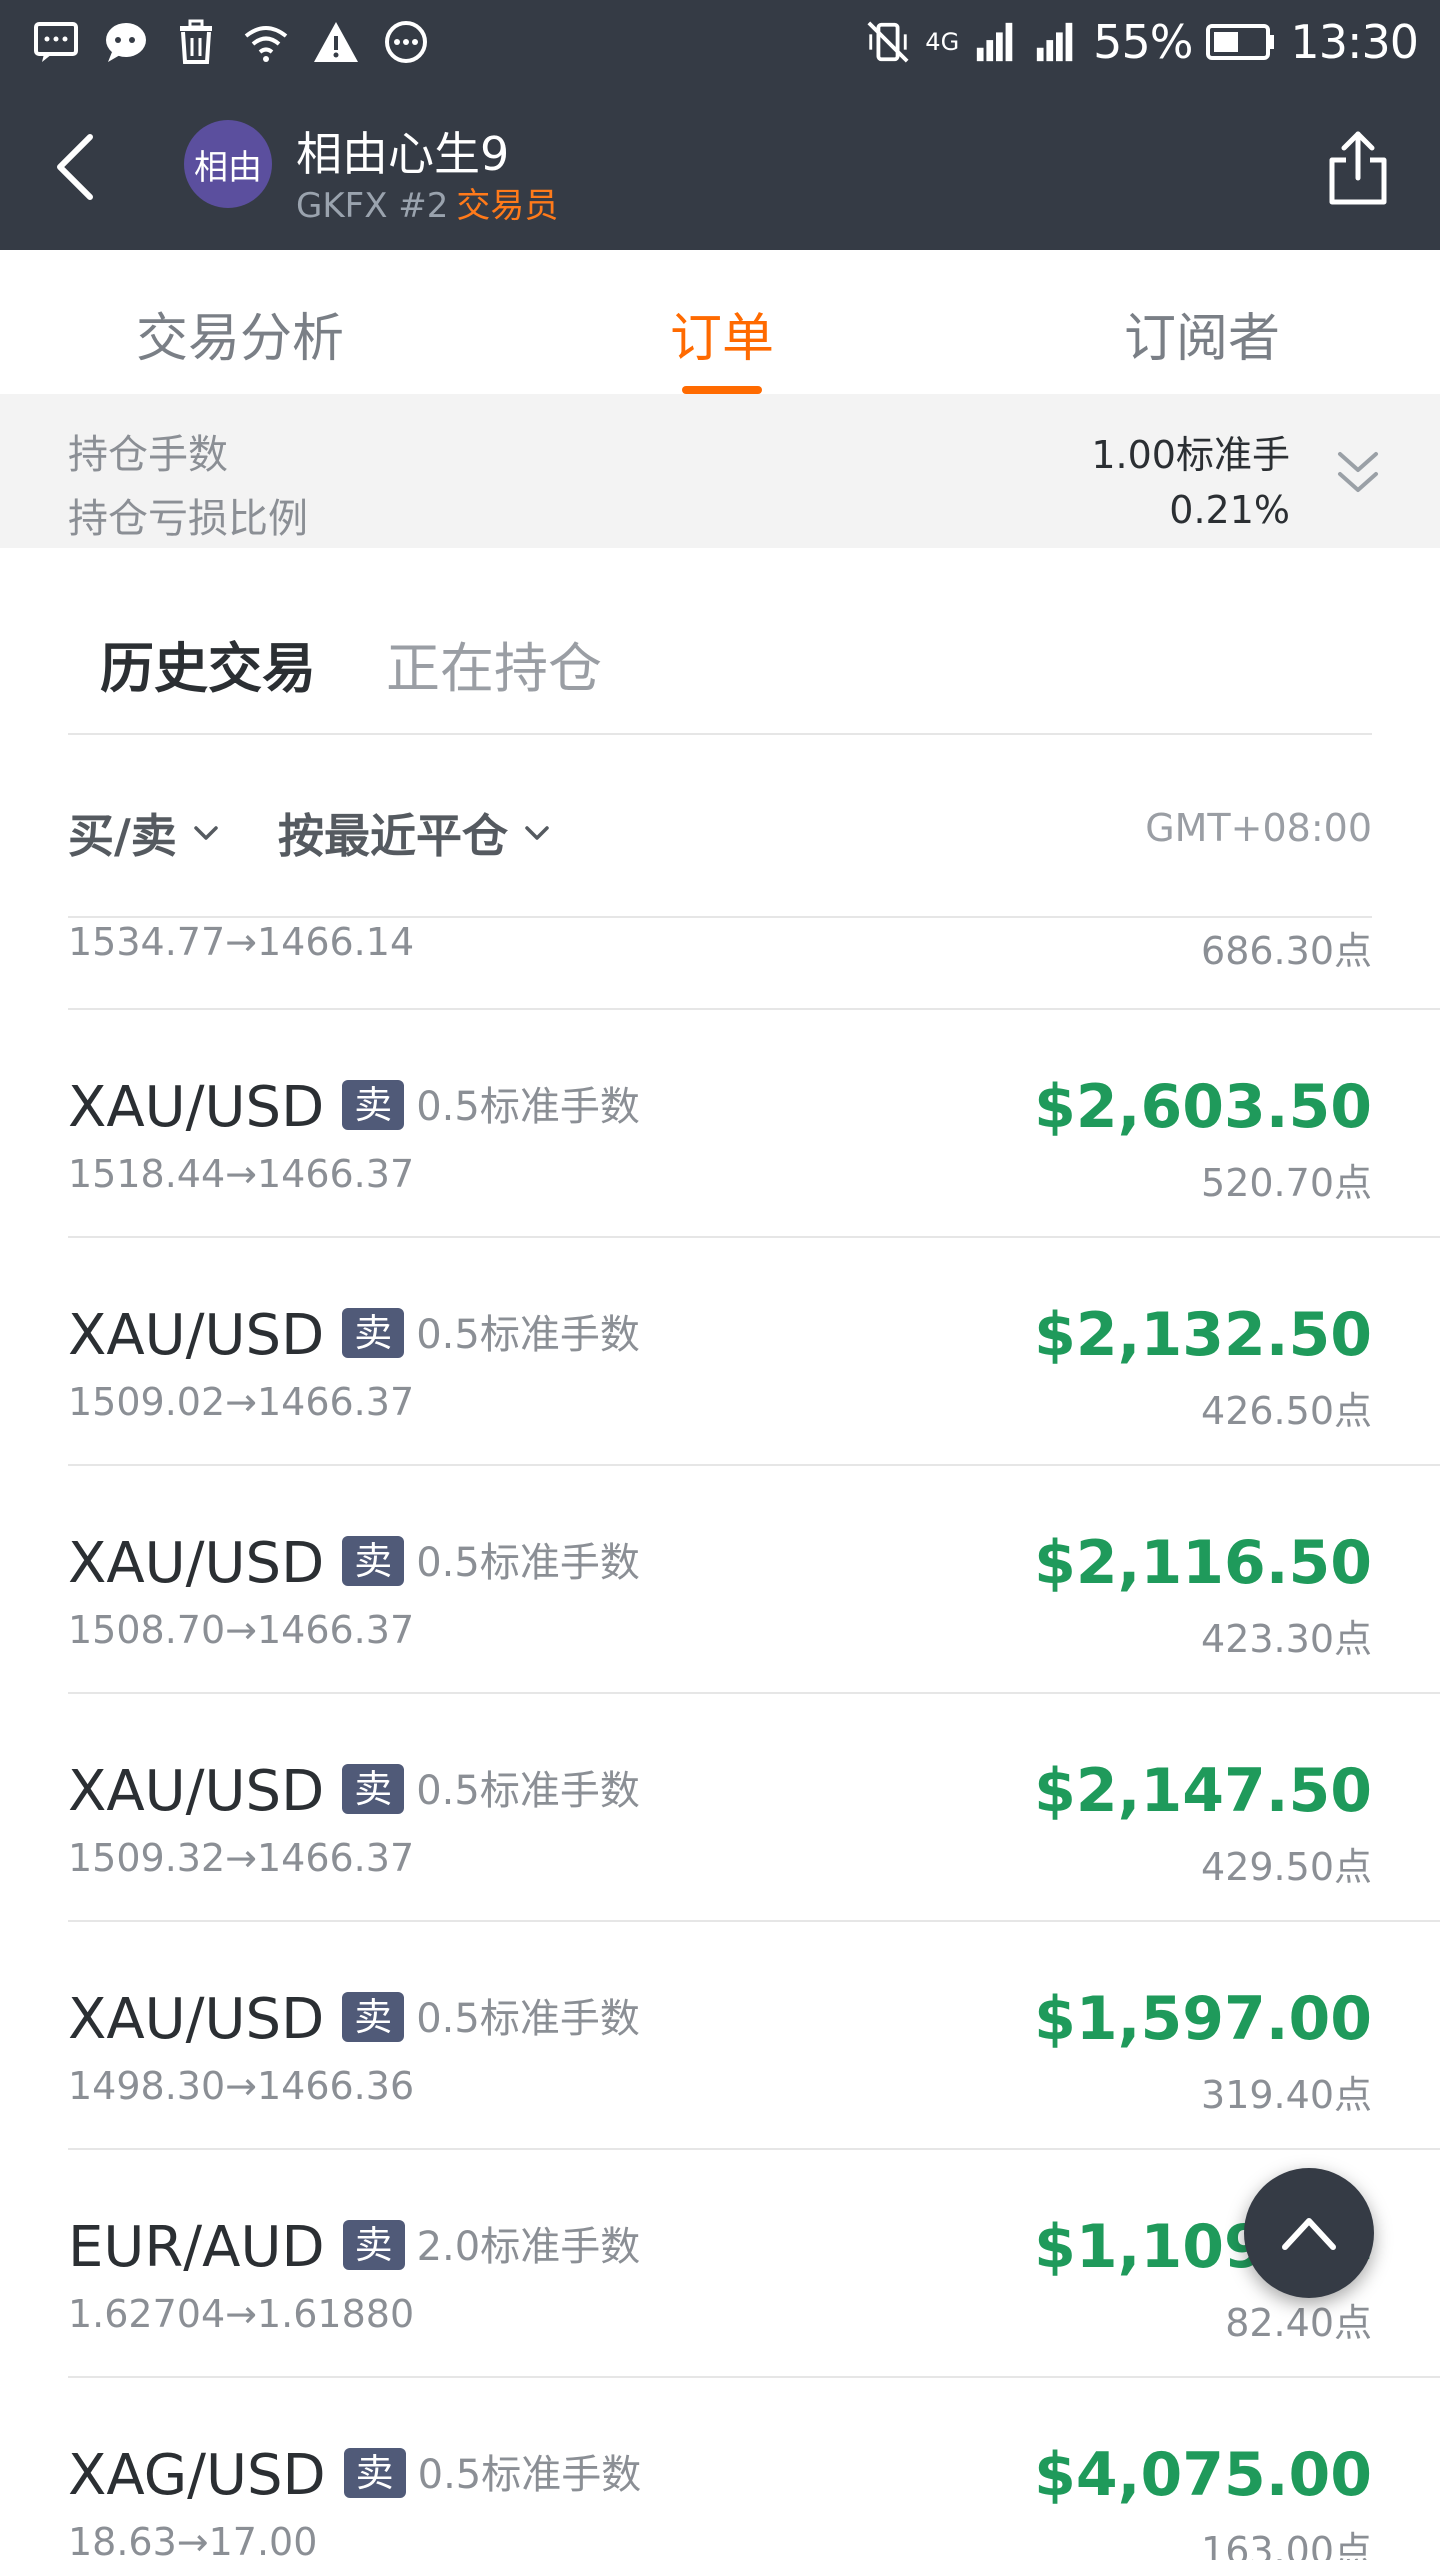  What do you see at coordinates (126, 42) in the screenshot?
I see `chat-bubble-icon` at bounding box center [126, 42].